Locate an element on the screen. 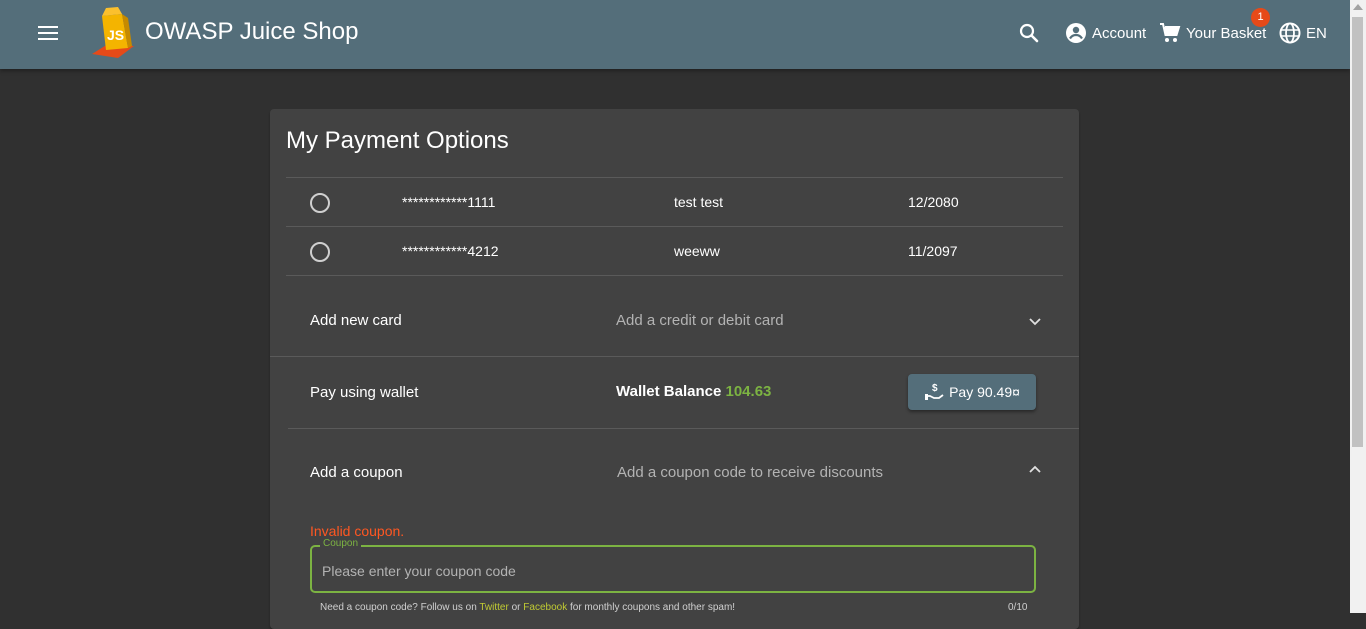 This screenshot has height=629, width=1366. coupon-description: Add a coupon code to receive discounts is located at coordinates (750, 472).